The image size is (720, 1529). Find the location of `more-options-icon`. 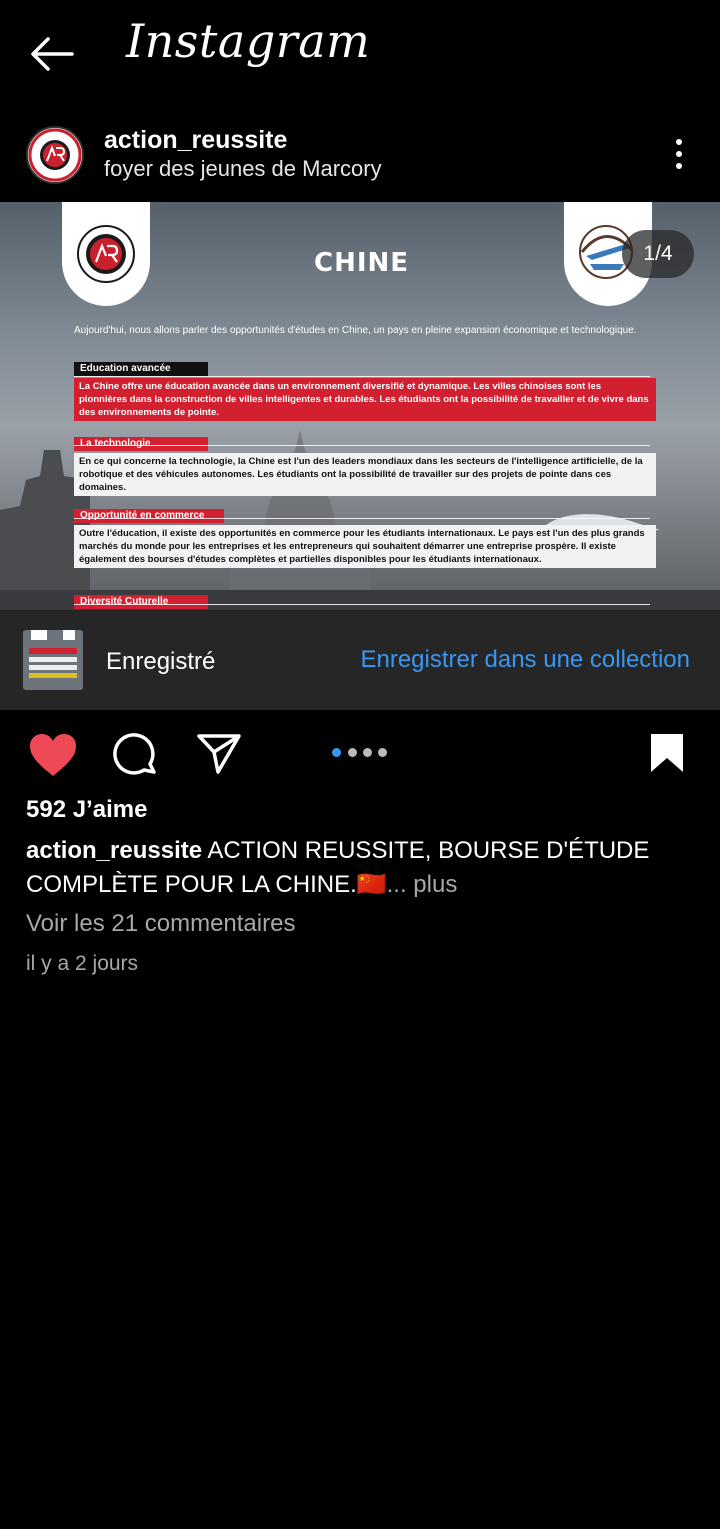

more-options-icon is located at coordinates (679, 154).